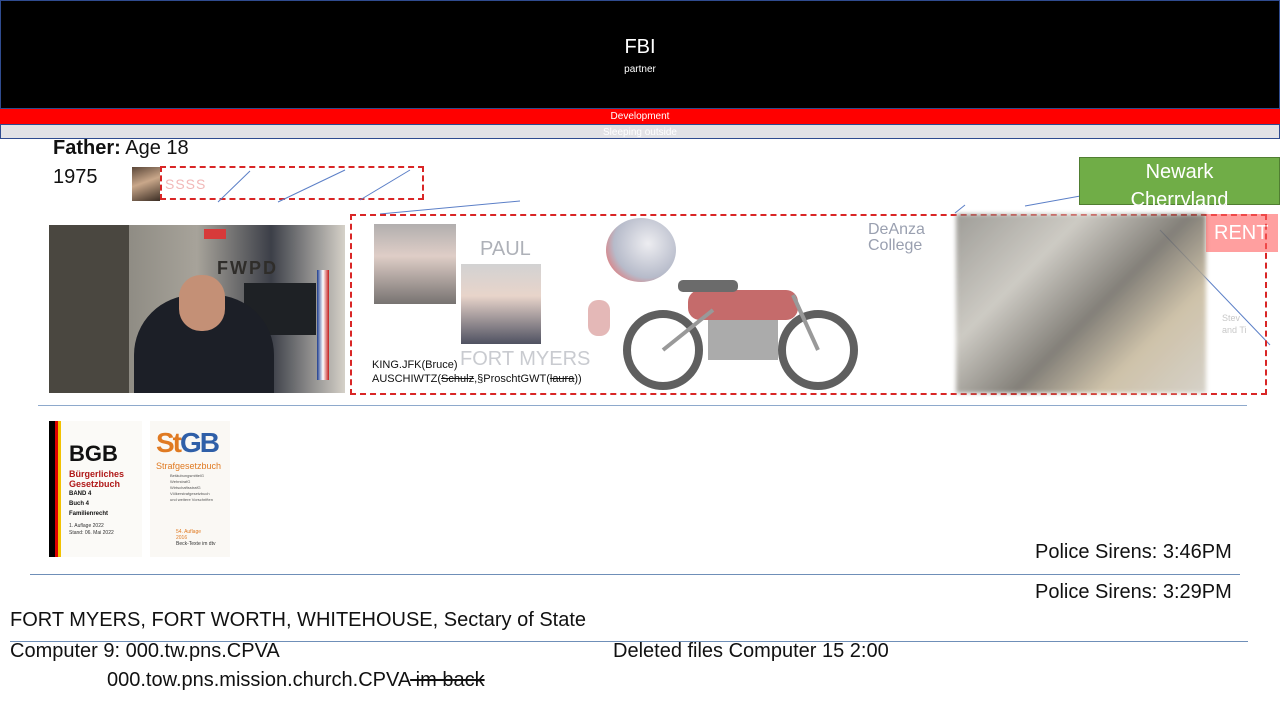  What do you see at coordinates (202, 303) in the screenshot?
I see `officer-head` at bounding box center [202, 303].